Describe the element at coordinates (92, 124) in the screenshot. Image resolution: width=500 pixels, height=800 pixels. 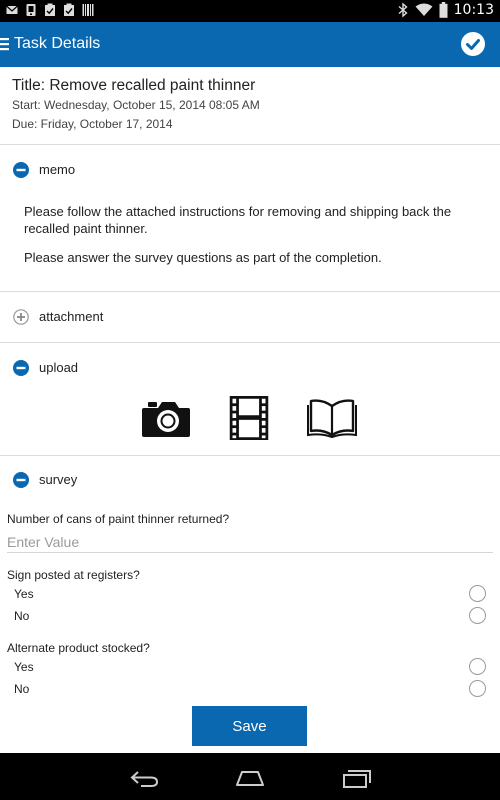
I see `task-due-date: Due: Friday, October 17, 2014` at that location.